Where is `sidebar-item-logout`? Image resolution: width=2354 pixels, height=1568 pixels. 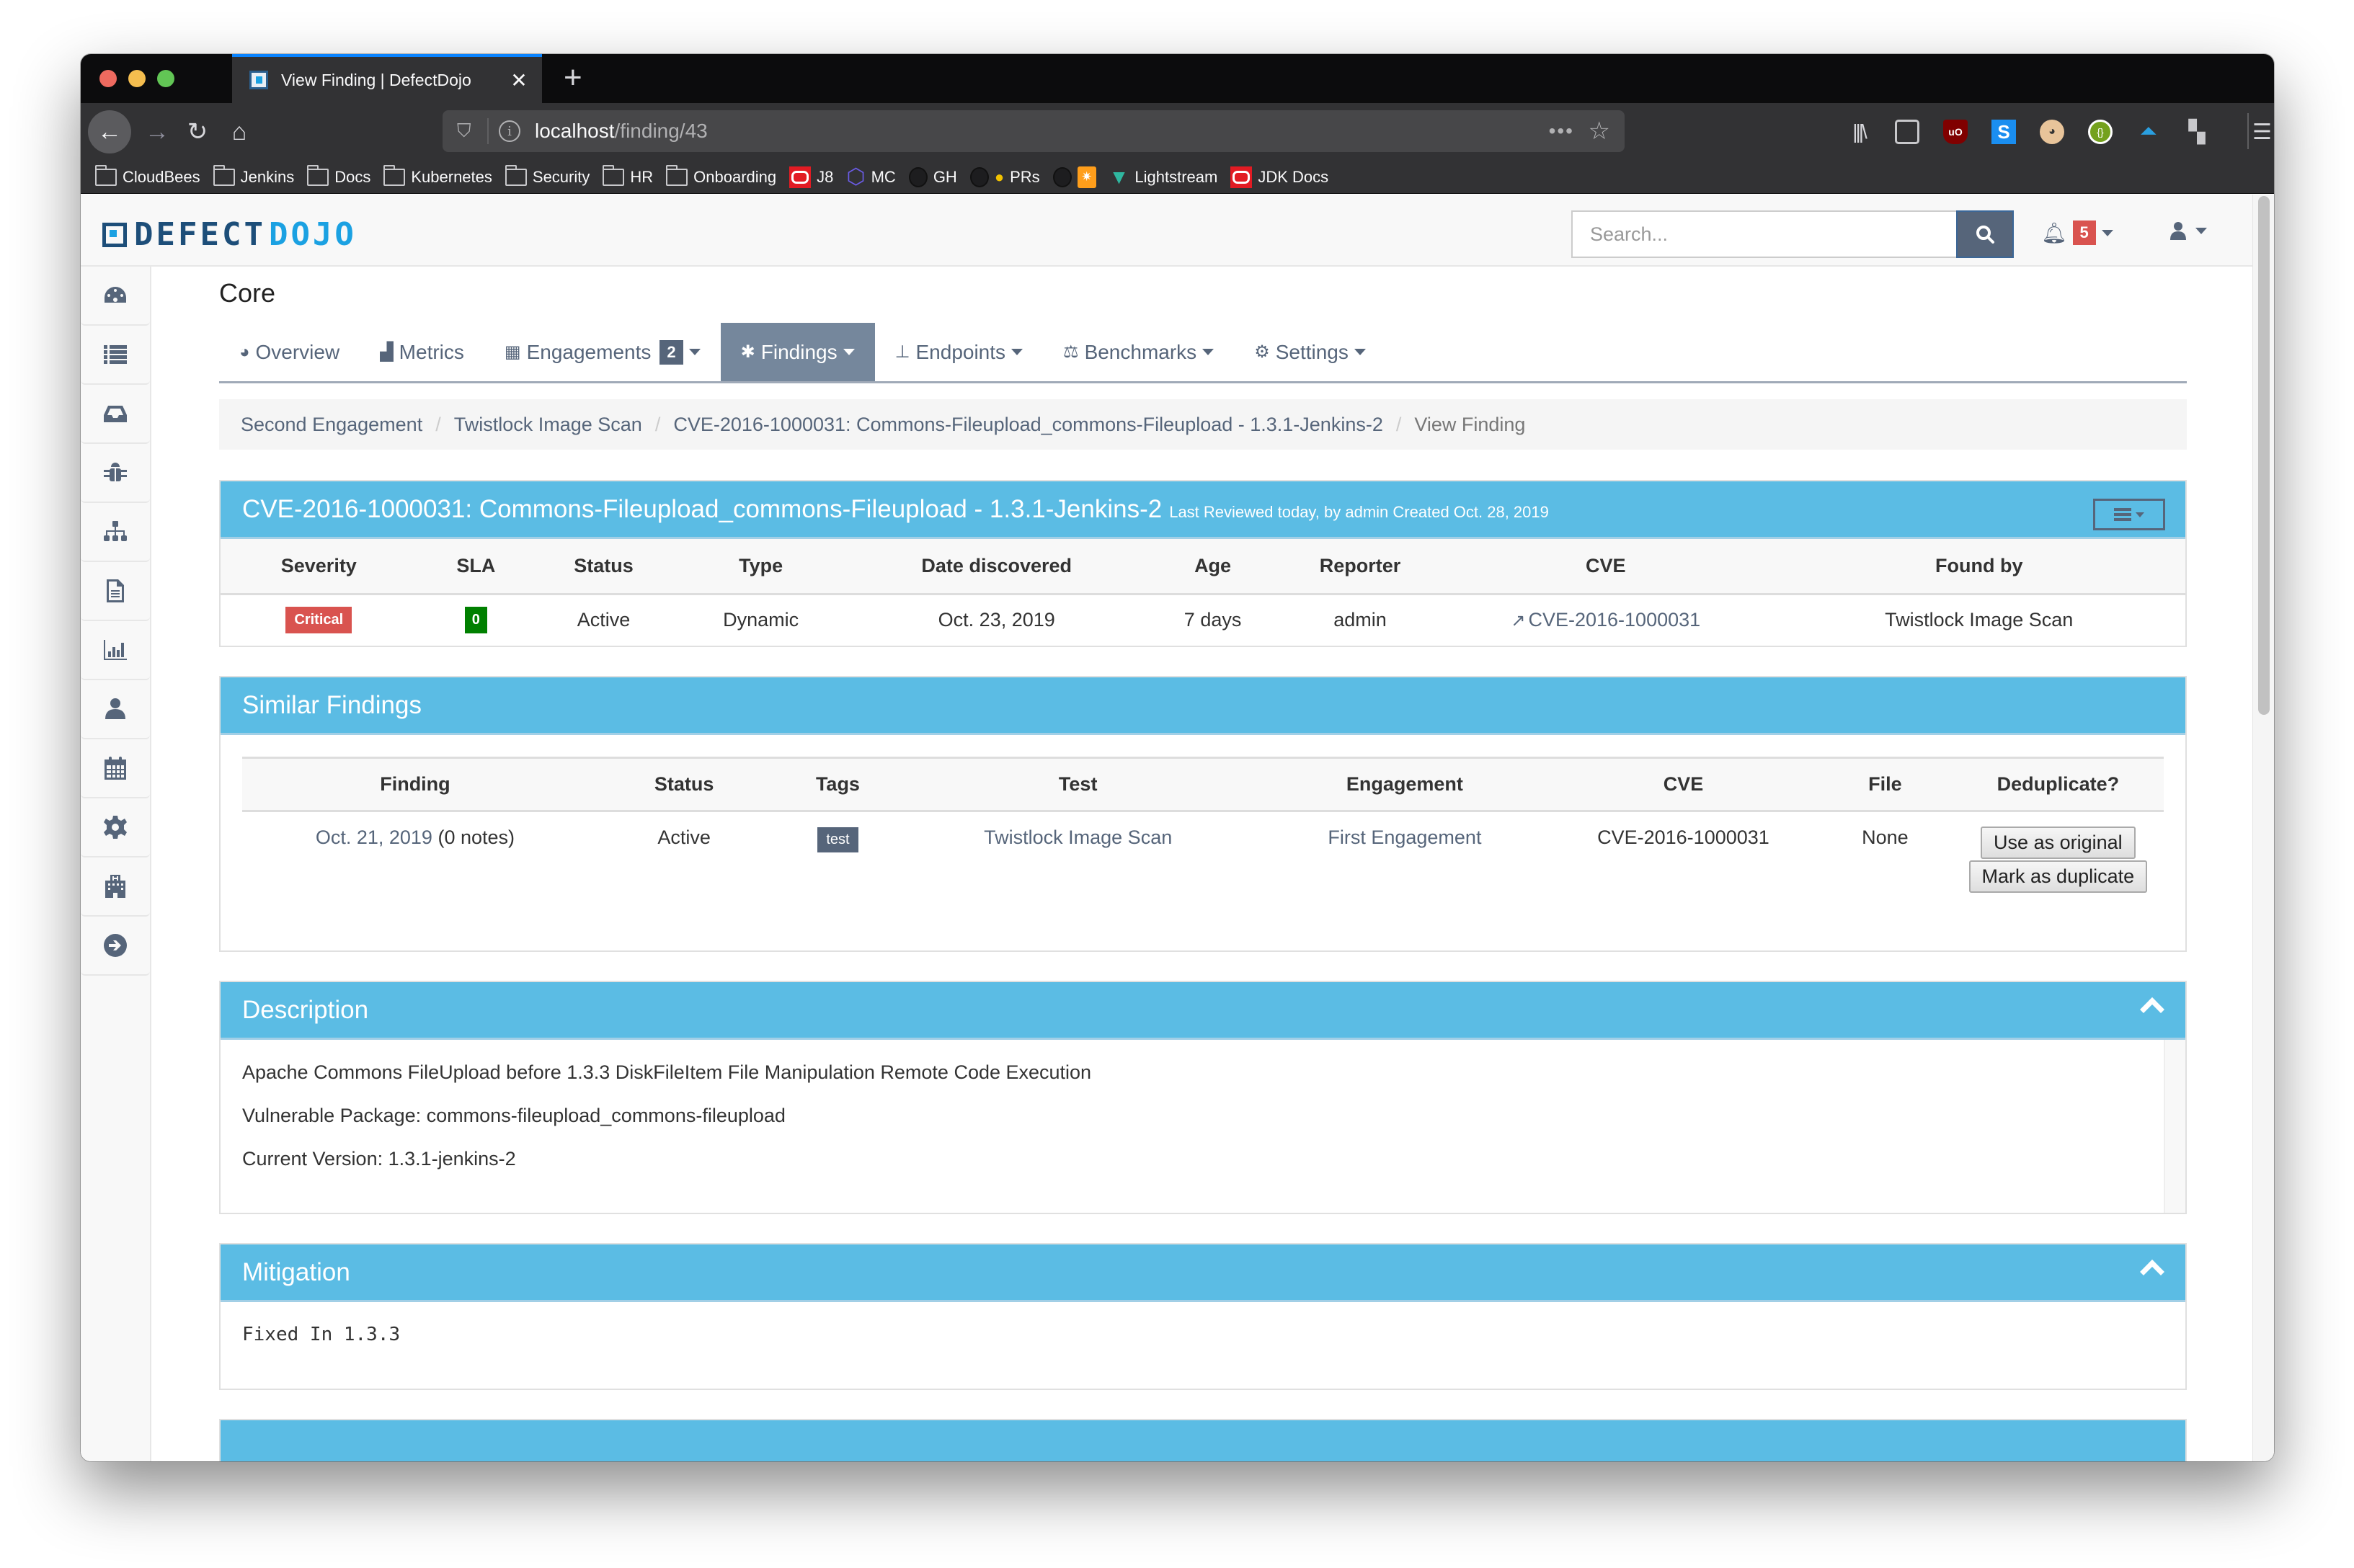
sidebar-item-logout is located at coordinates (115, 946).